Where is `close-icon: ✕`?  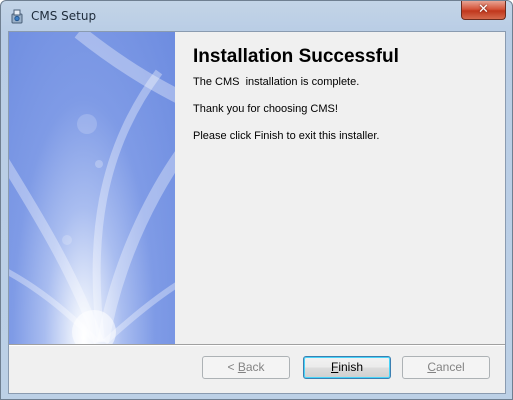
close-icon: ✕ is located at coordinates (483, 9).